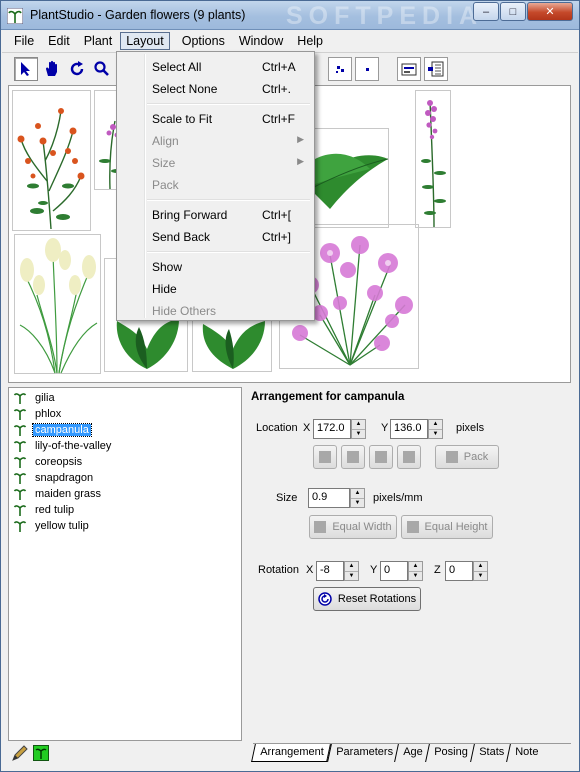 Image resolution: width=580 pixels, height=772 pixels. Describe the element at coordinates (291, 753) in the screenshot. I see `tab-arrangement: Arrangement` at that location.